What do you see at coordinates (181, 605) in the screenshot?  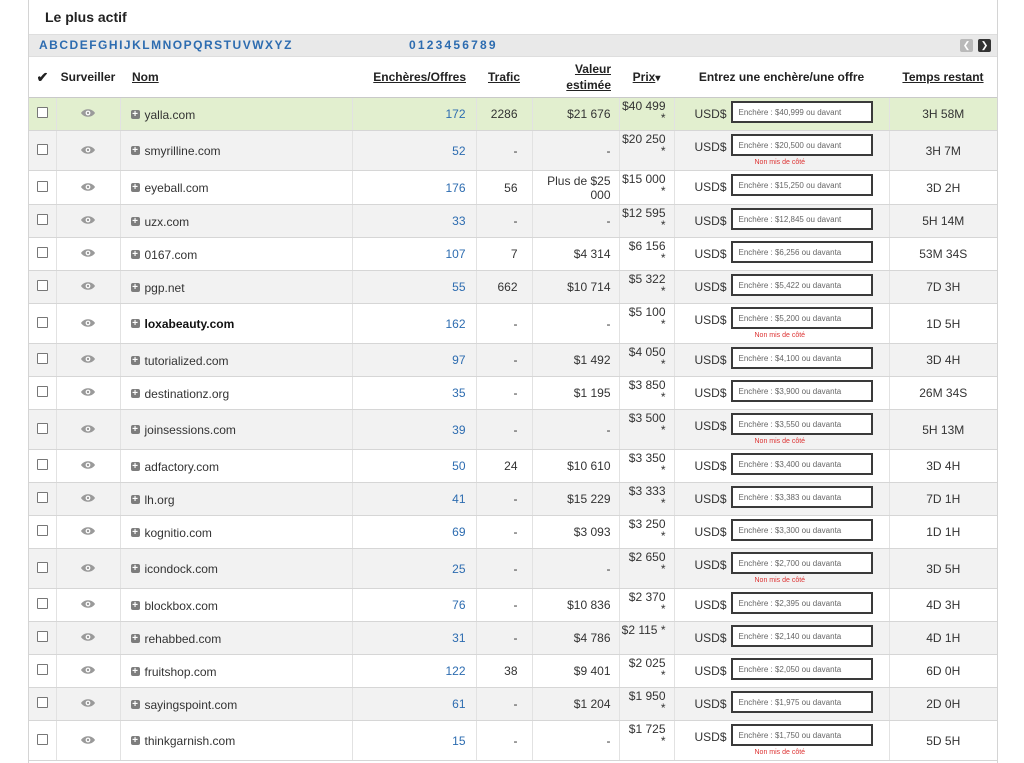 I see `domain-name: blockbox.com` at bounding box center [181, 605].